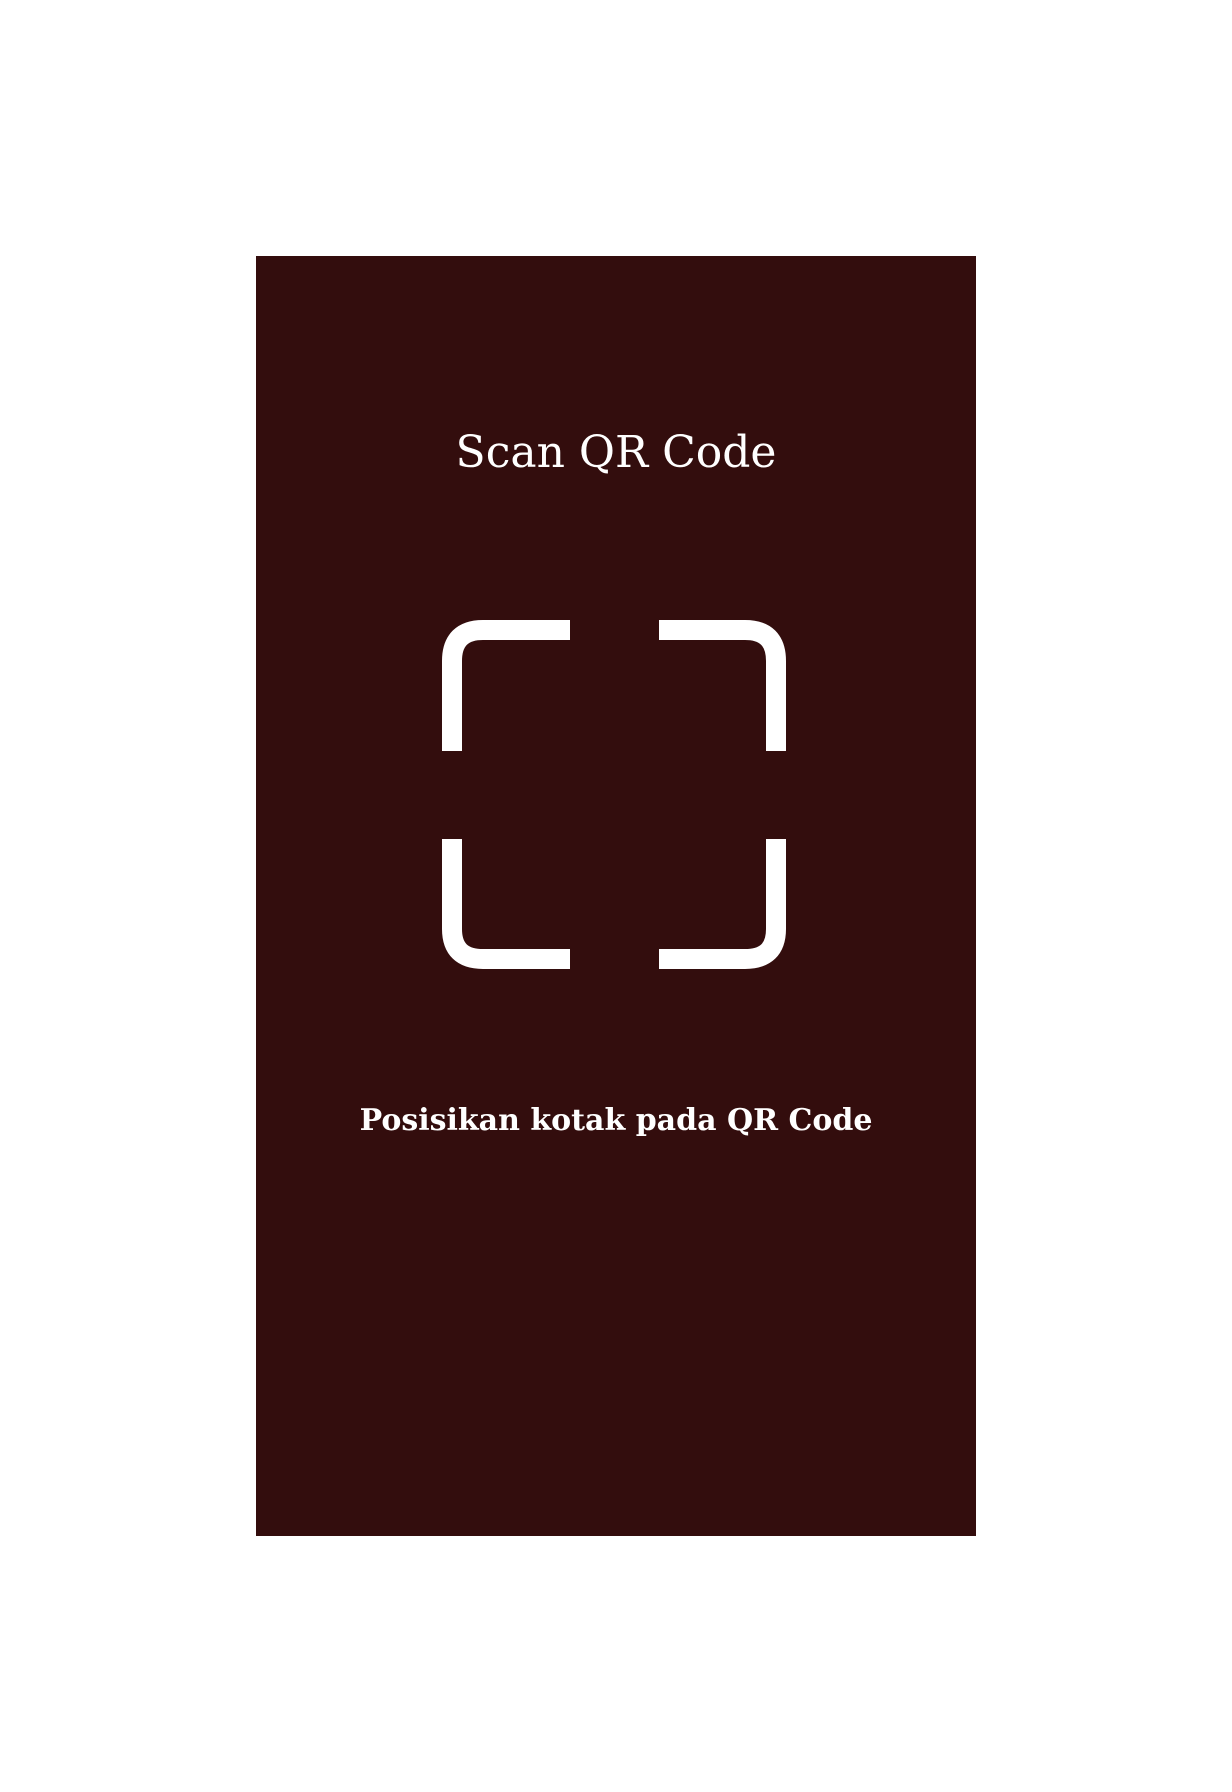  What do you see at coordinates (722, 685) in the screenshot?
I see `top-right-corner` at bounding box center [722, 685].